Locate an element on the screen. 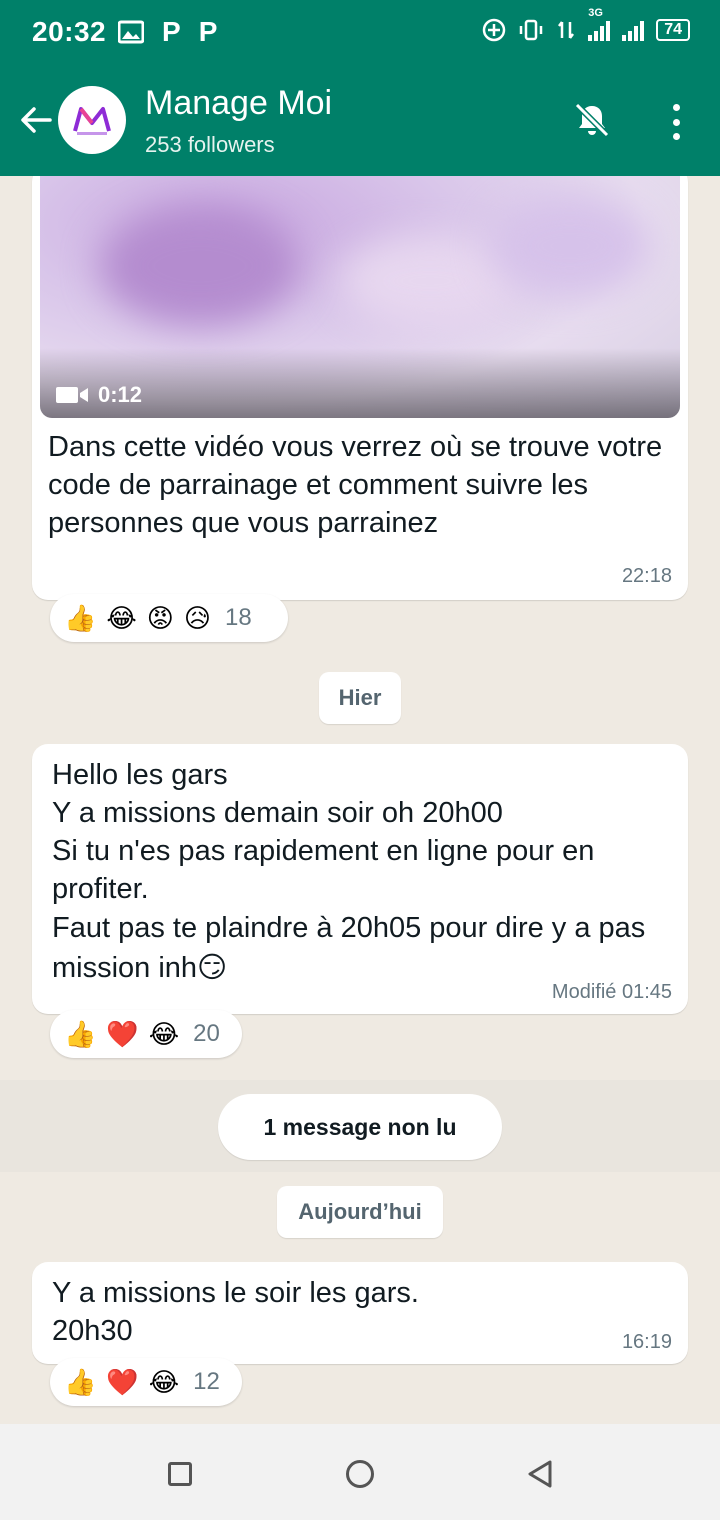 This screenshot has width=720, height=1520. vibrate-icon is located at coordinates (531, 30).